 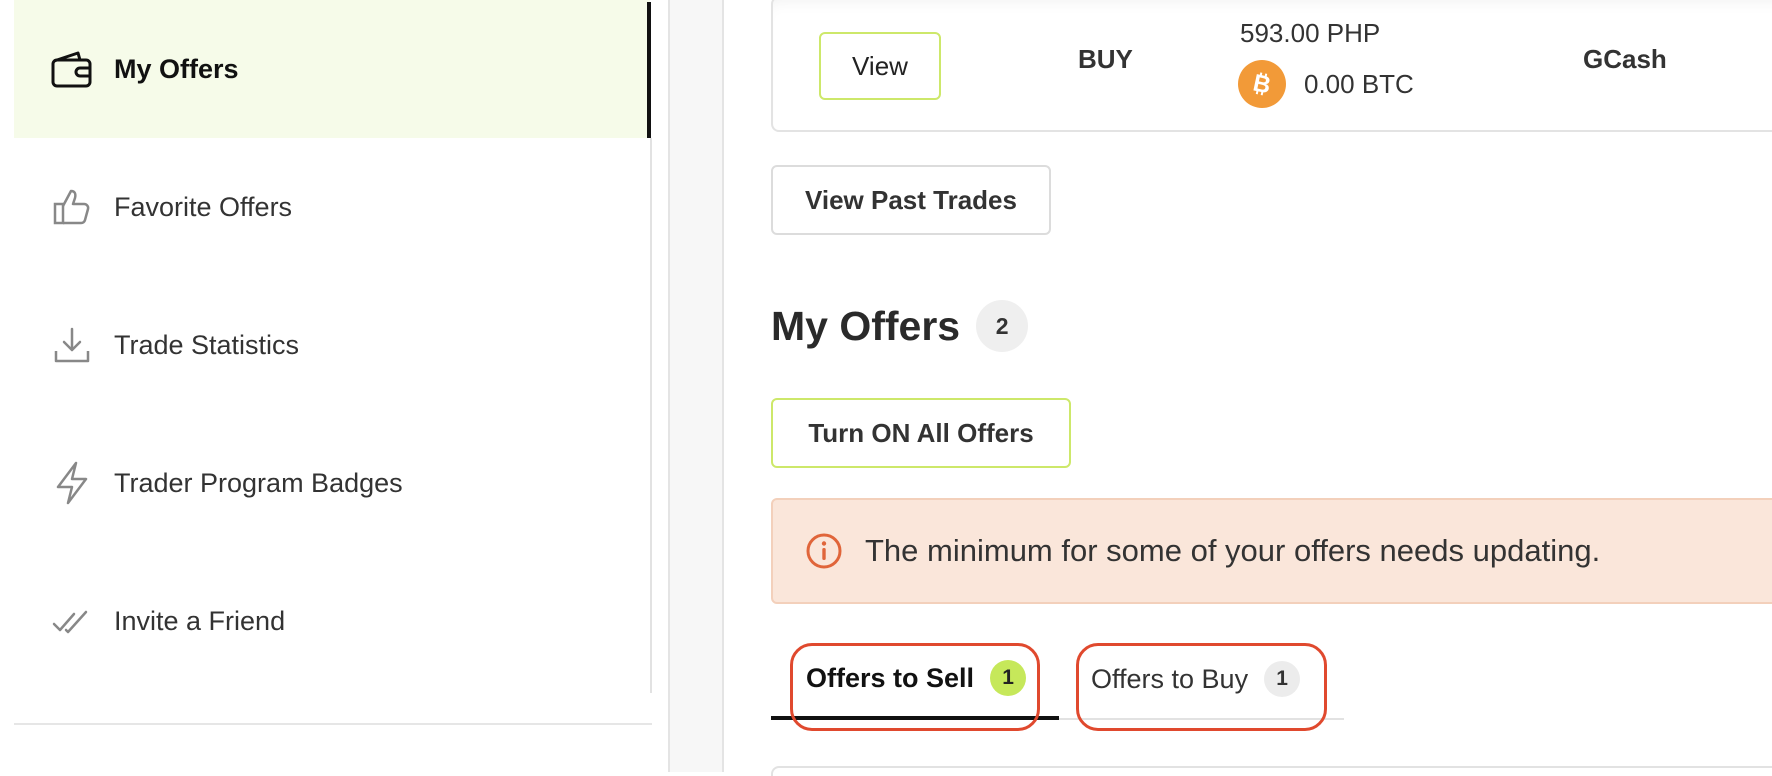 I want to click on panel-gutter, so click(x=696, y=386).